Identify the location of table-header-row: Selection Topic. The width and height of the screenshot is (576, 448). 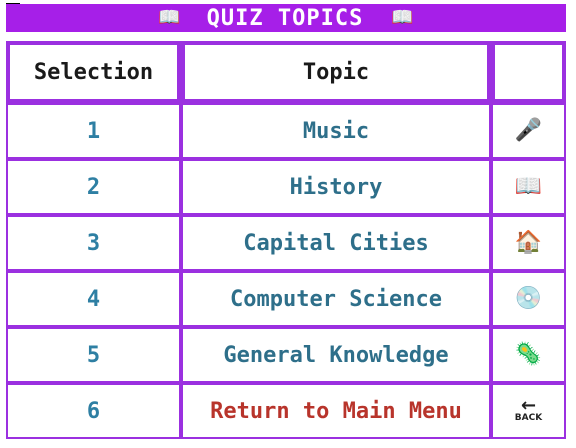
(286, 72).